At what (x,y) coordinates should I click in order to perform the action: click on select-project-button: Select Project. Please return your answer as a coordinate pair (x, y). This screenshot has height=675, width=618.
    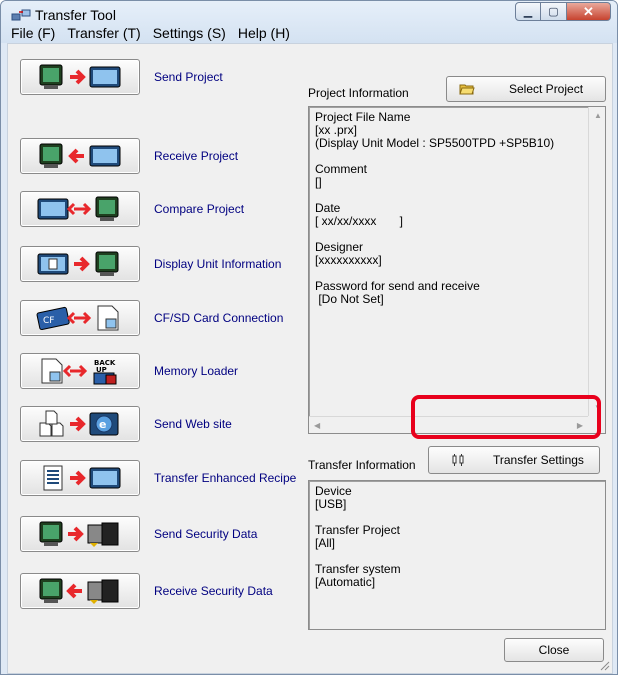
    Looking at the image, I should click on (526, 89).